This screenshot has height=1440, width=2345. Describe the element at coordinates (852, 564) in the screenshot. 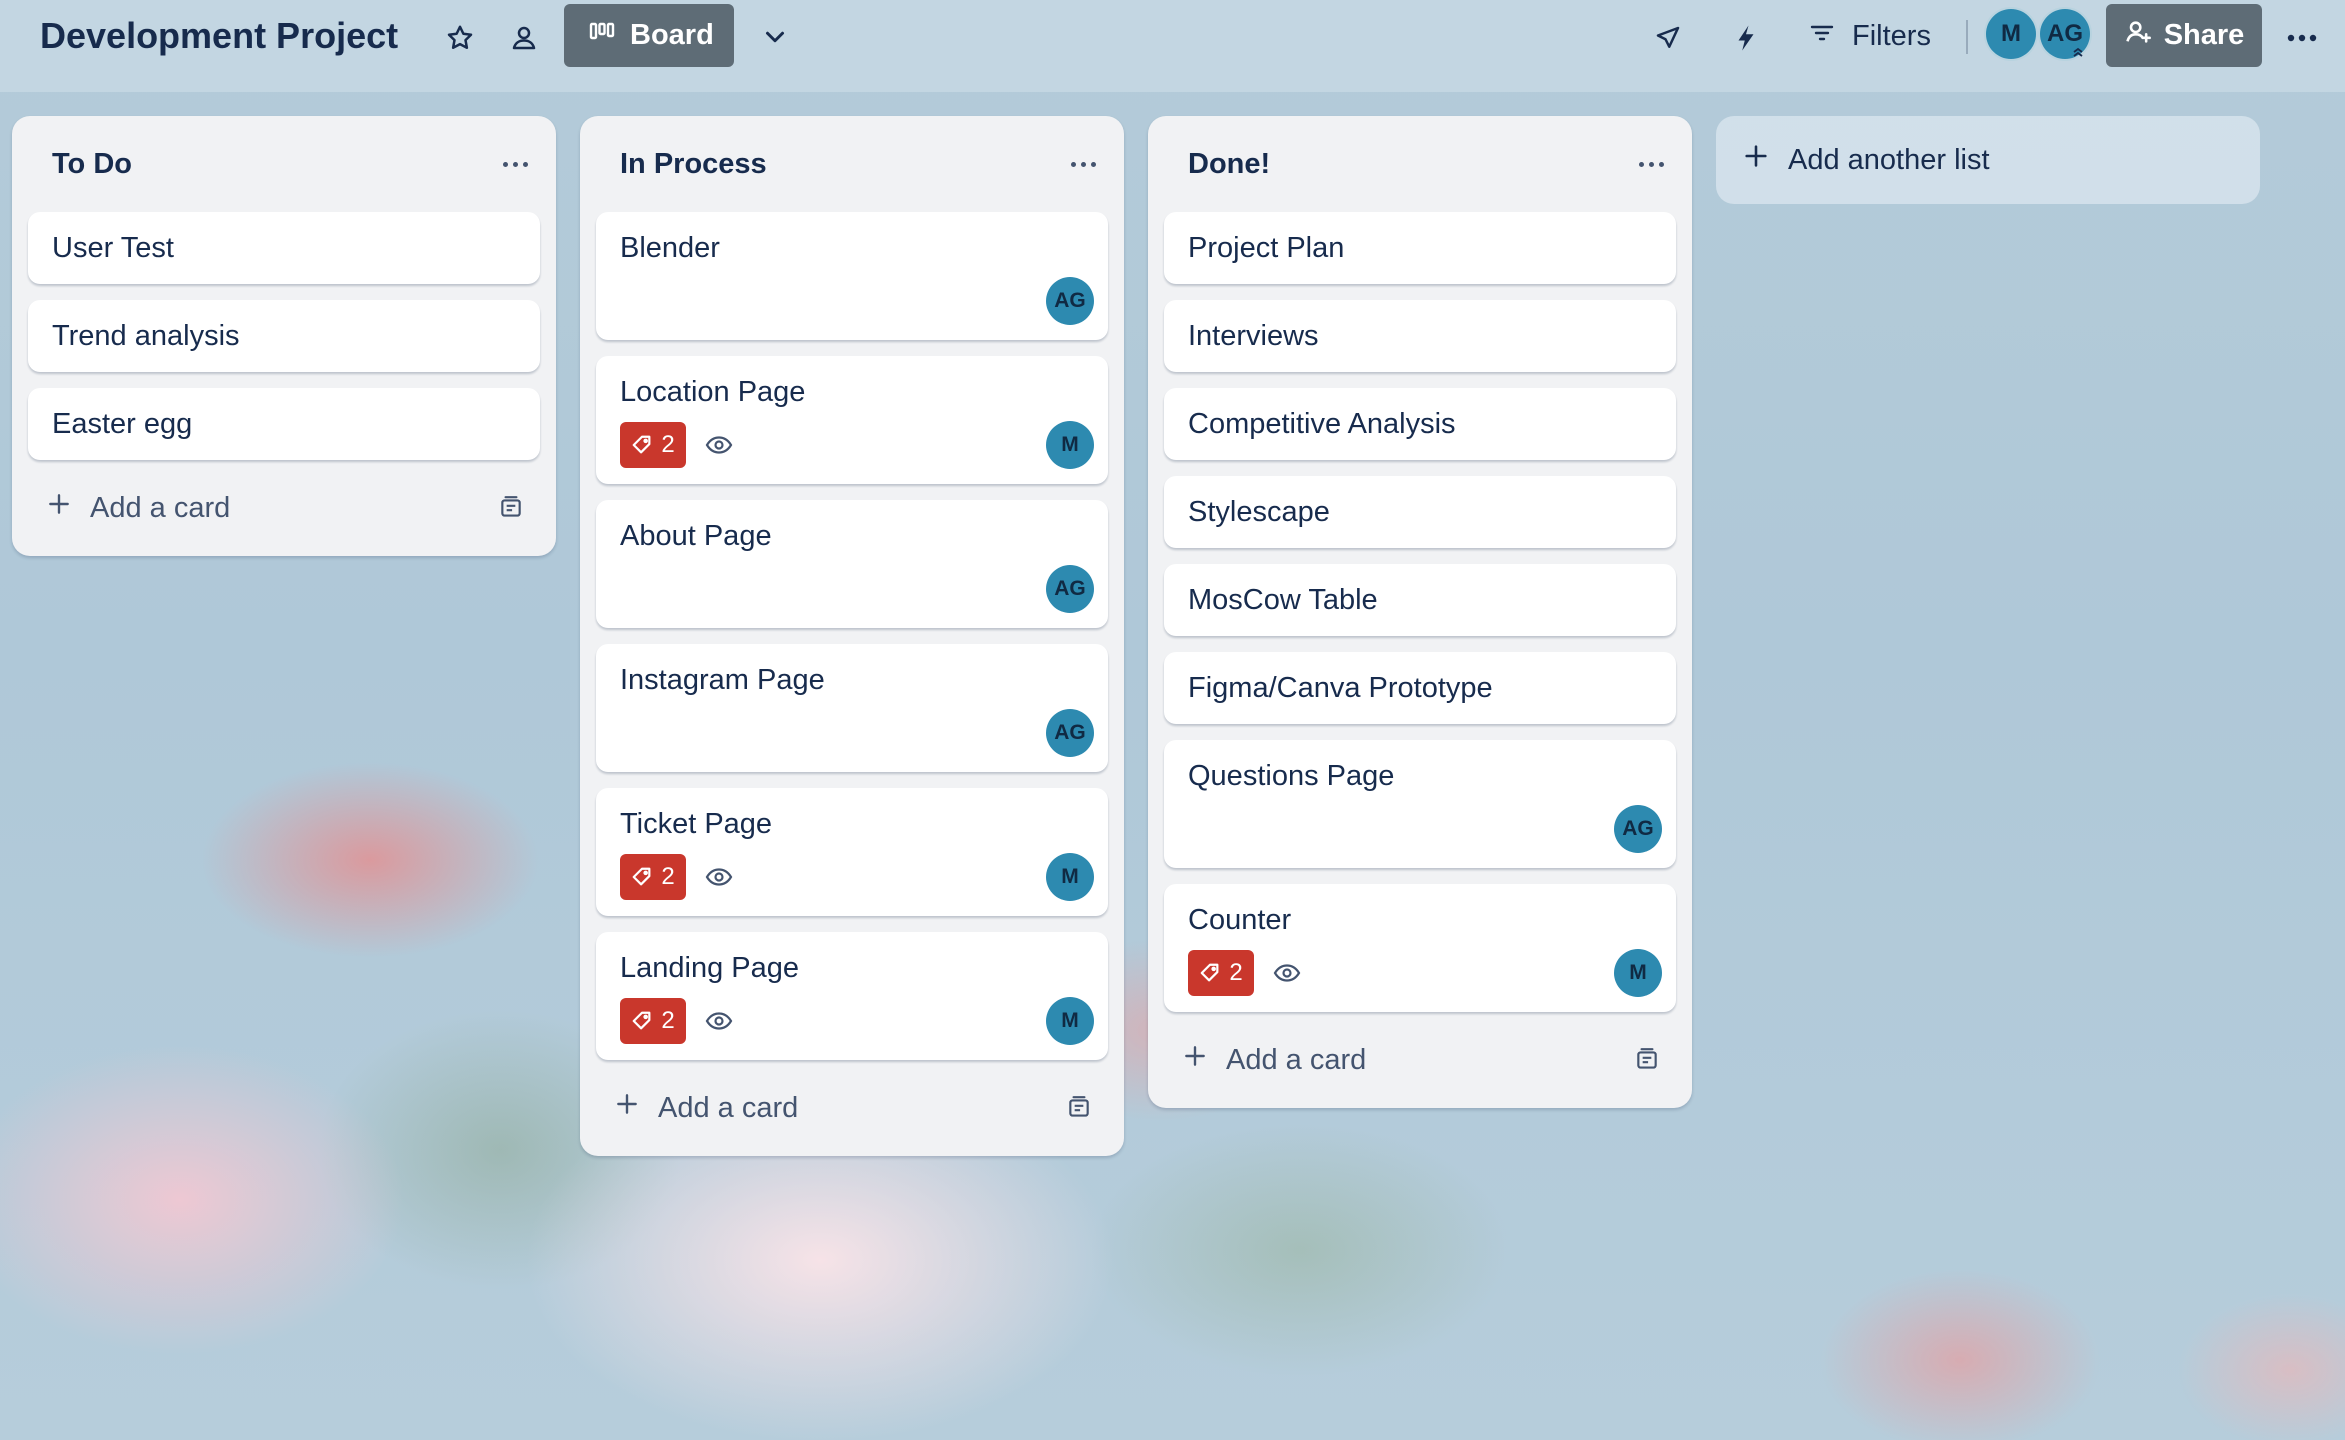

I see `card: About Page AG` at that location.